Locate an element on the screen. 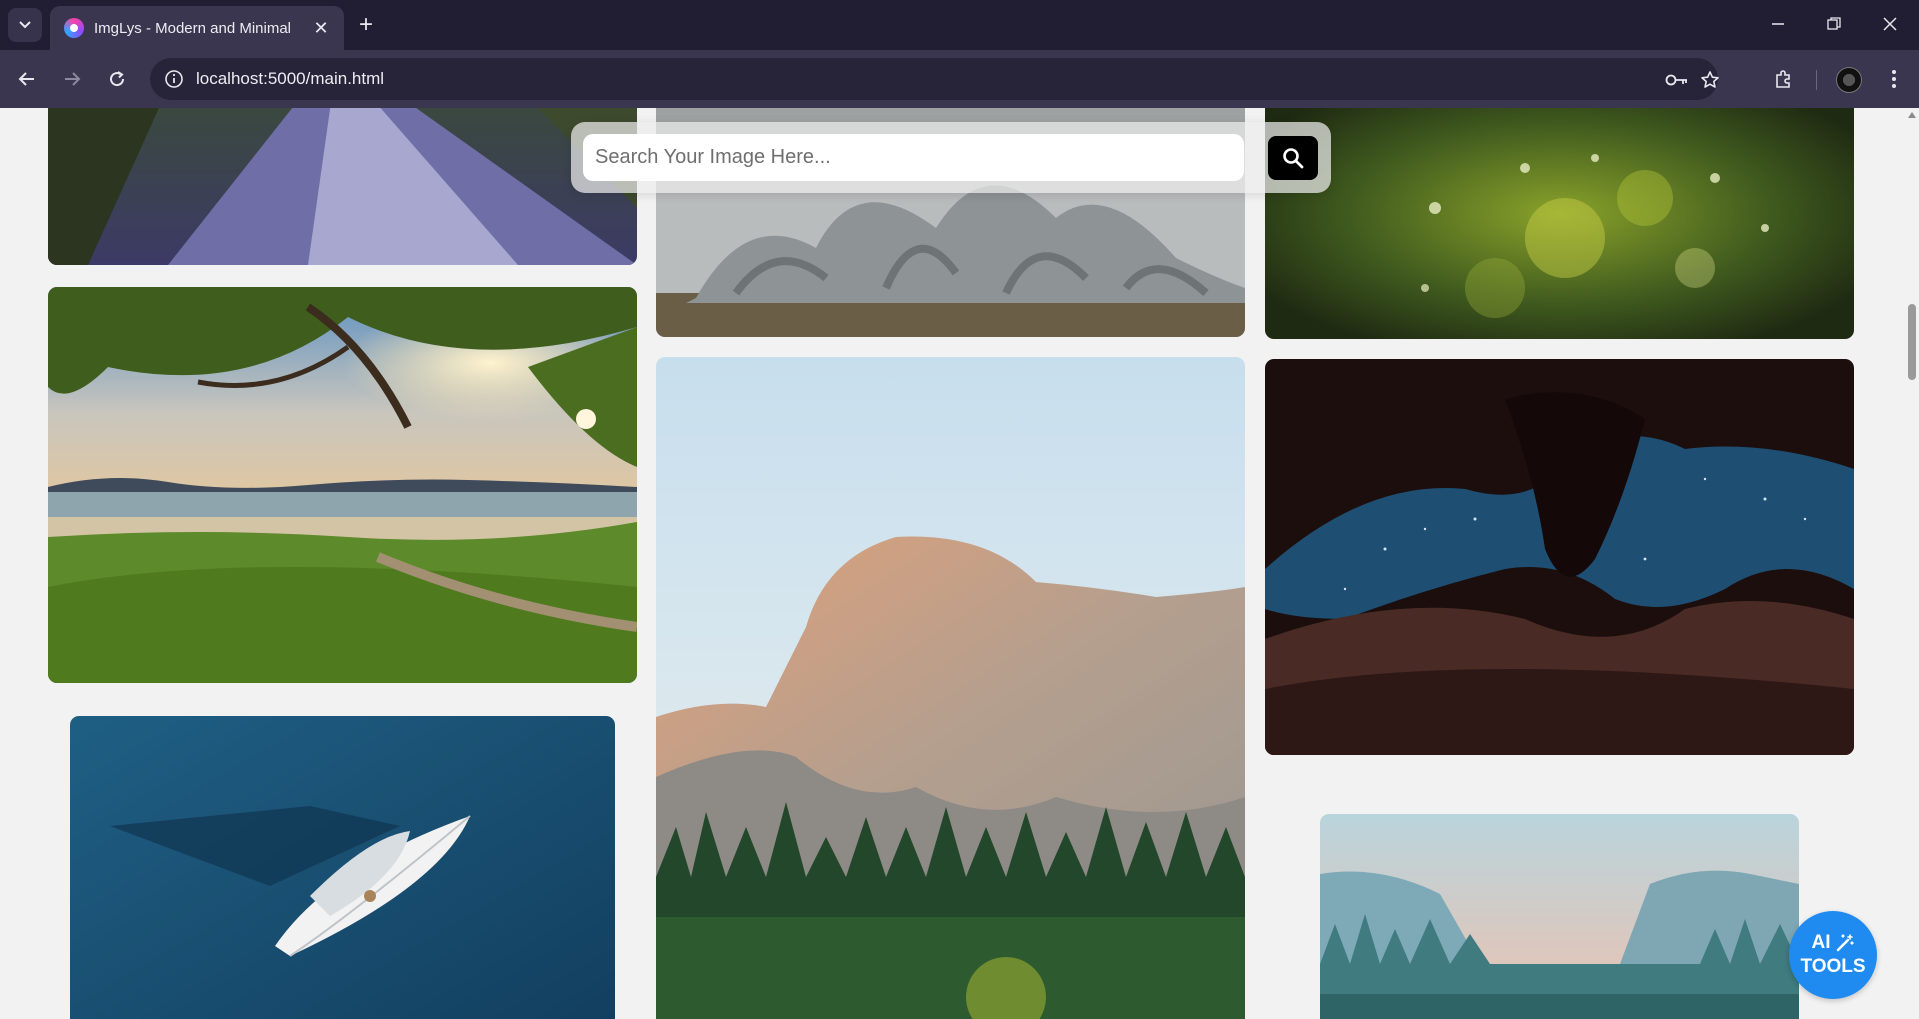 This screenshot has width=1919, height=1019. forward-icon is located at coordinates (72, 79).